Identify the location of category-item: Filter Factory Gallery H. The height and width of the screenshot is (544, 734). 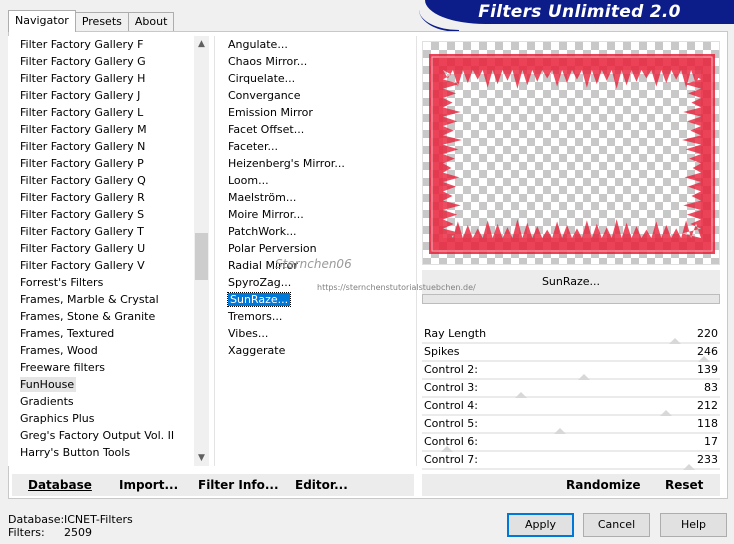
(101, 78).